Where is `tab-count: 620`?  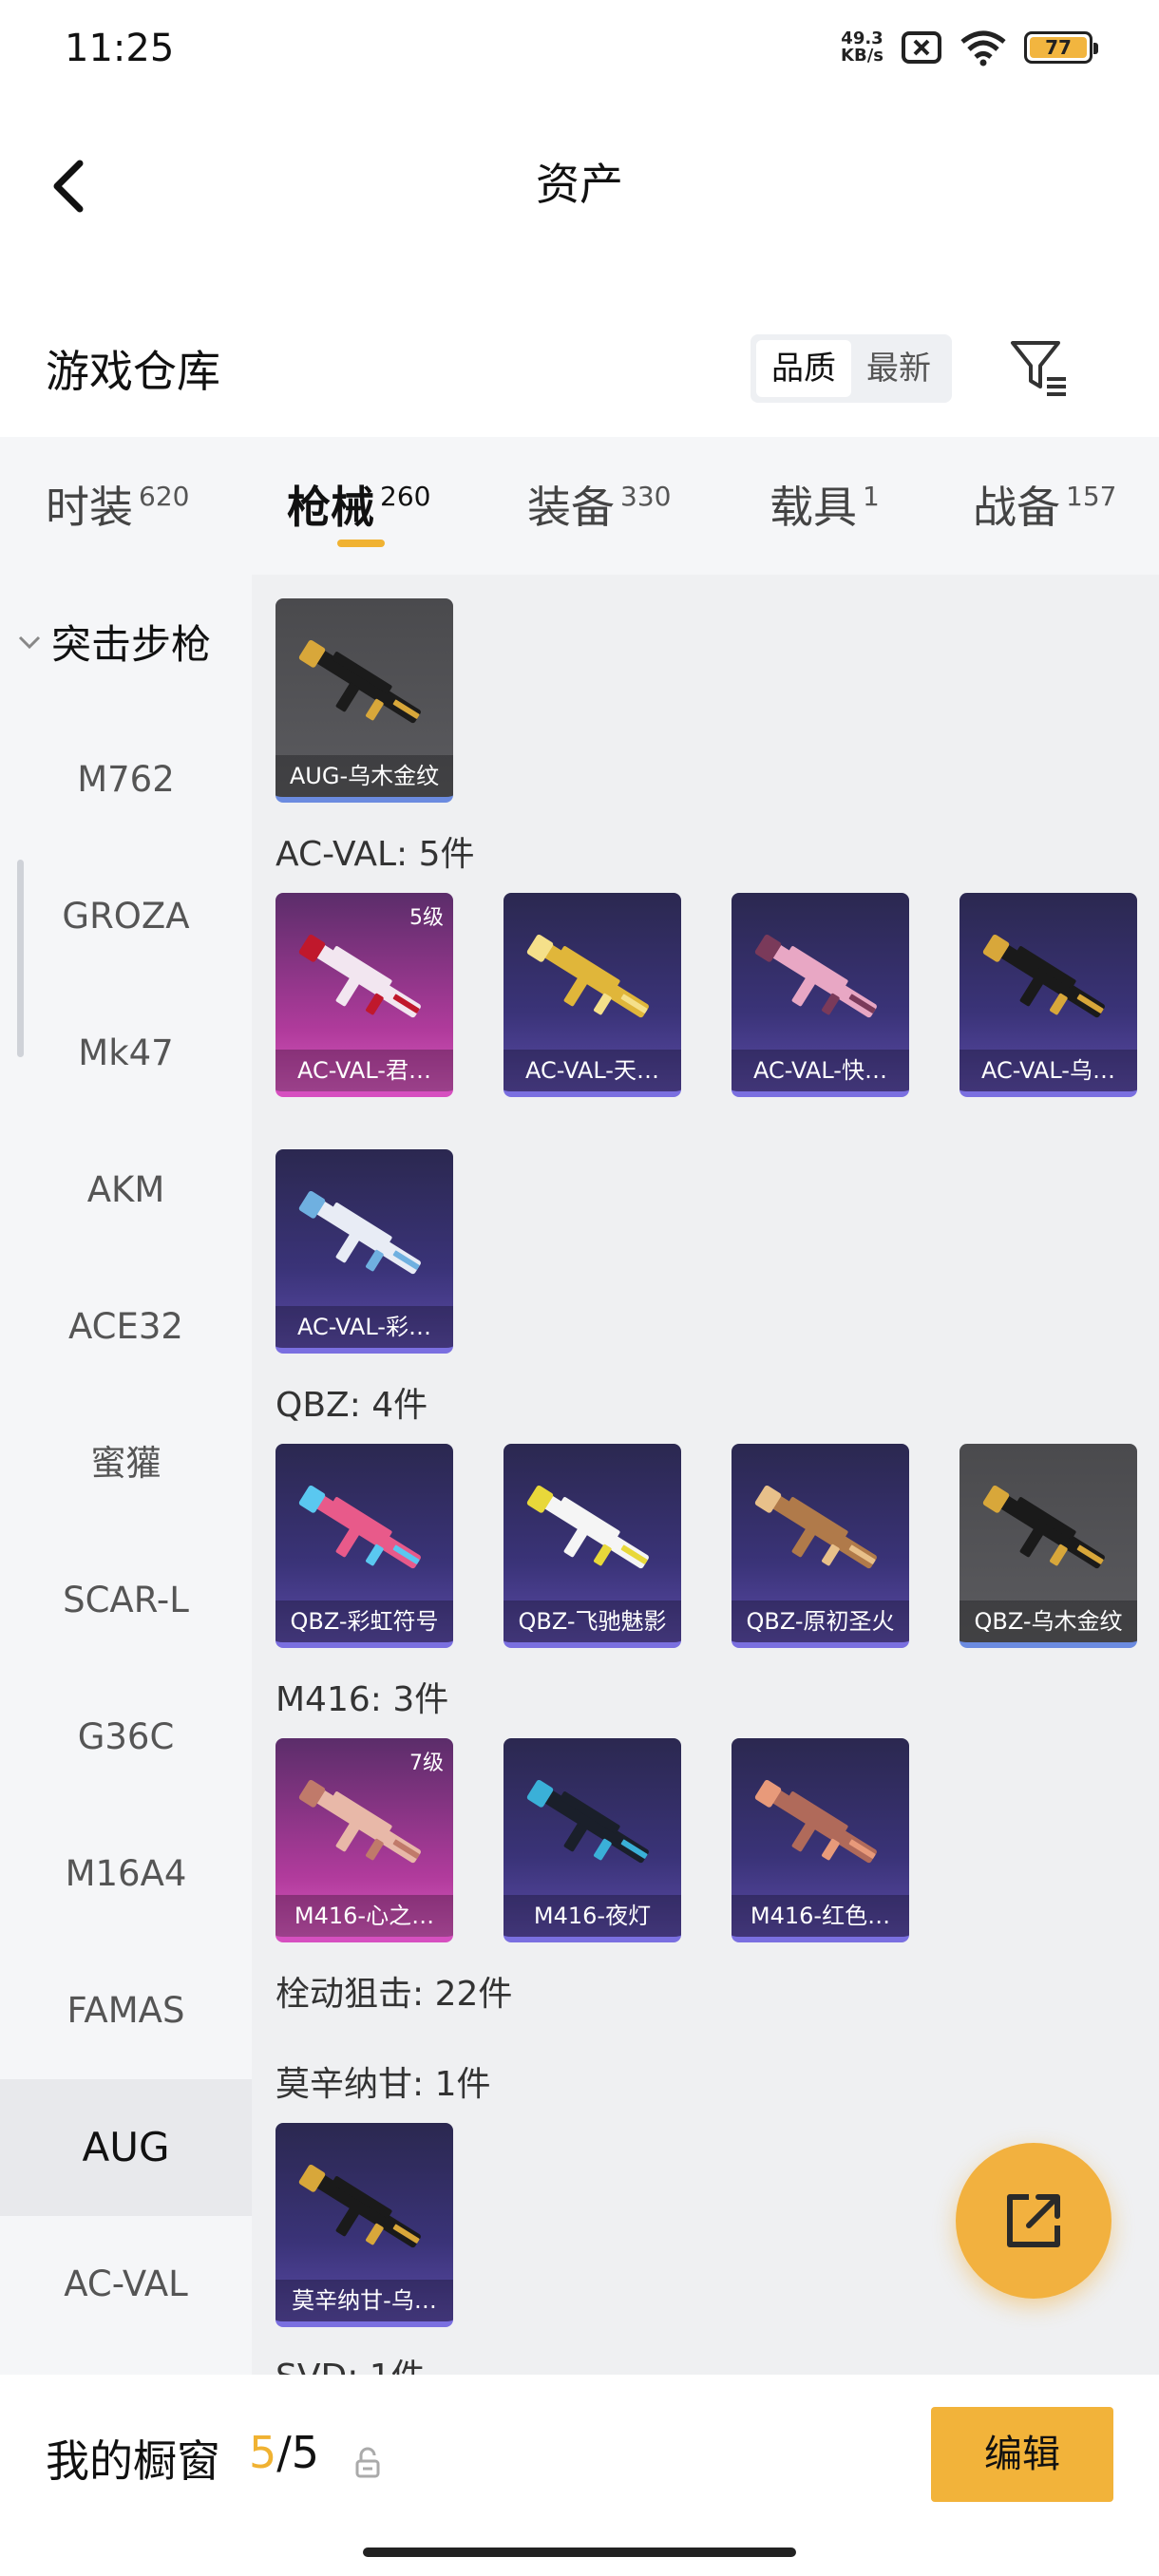 tab-count: 620 is located at coordinates (164, 496).